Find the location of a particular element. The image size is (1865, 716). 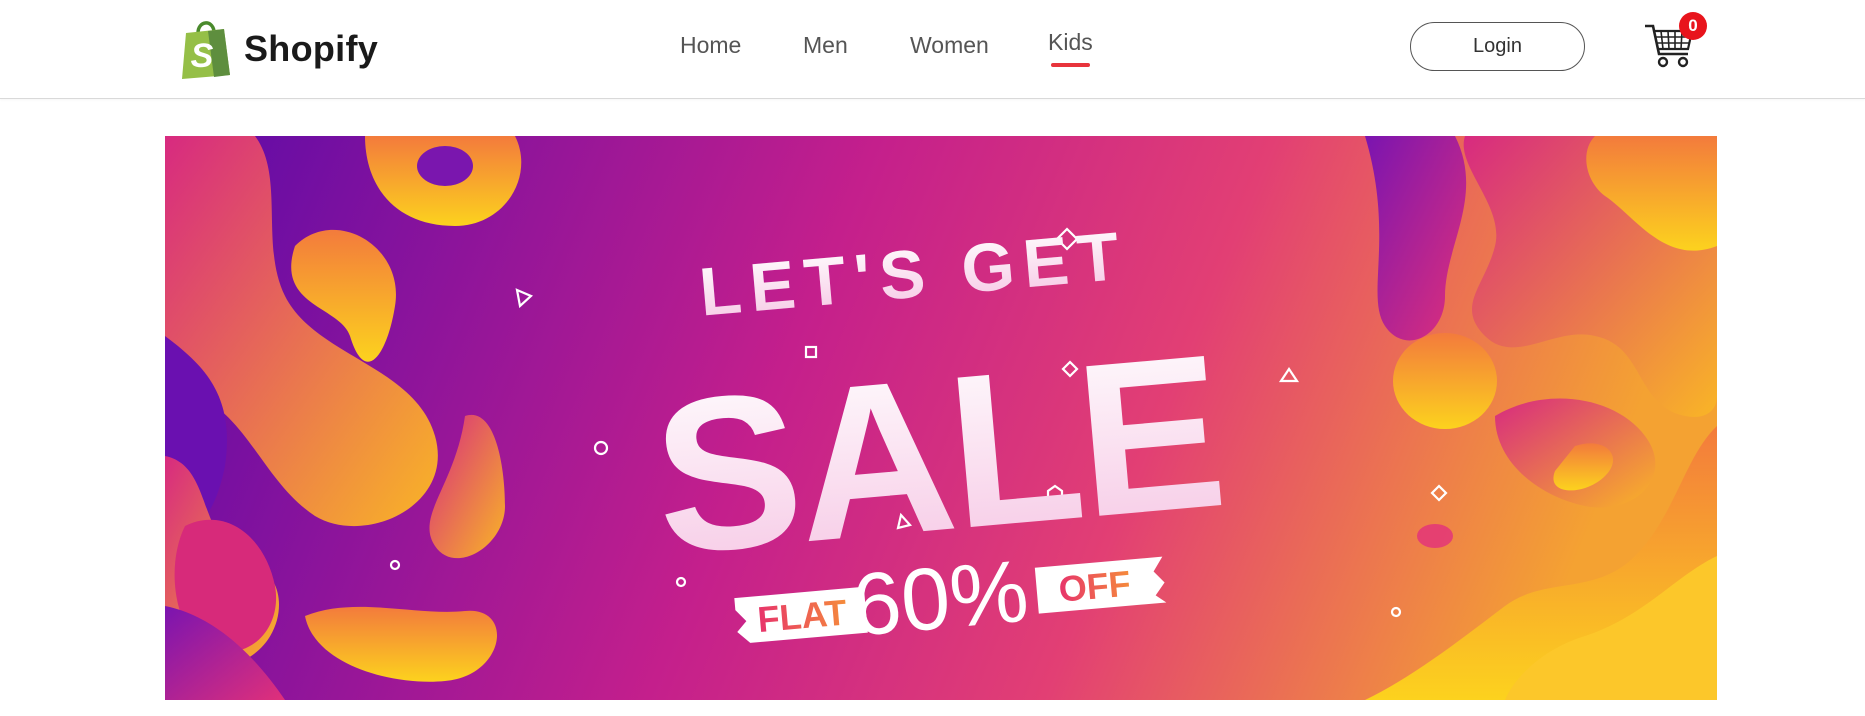

login-button: Login is located at coordinates (1497, 46).